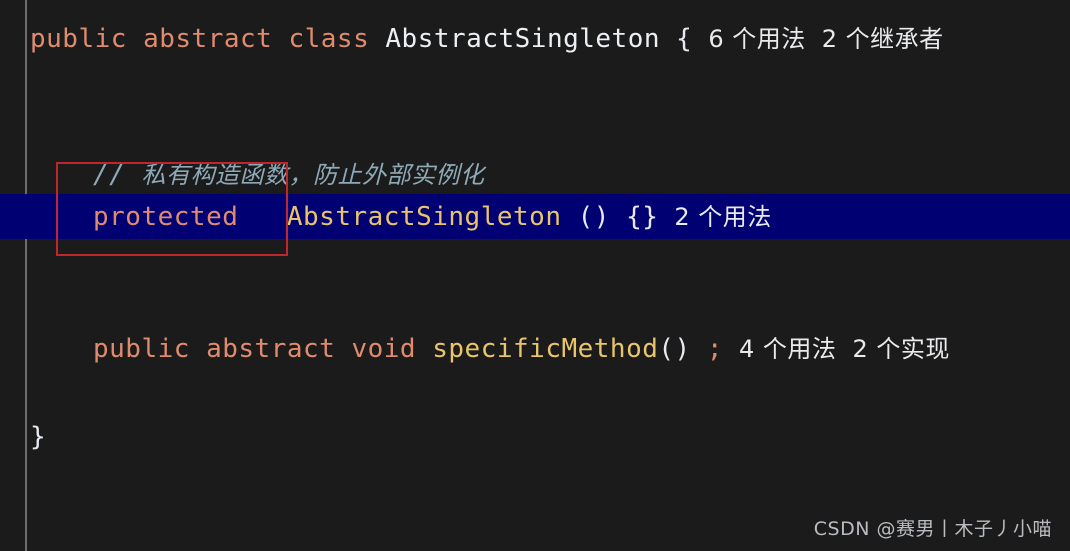 This screenshot has width=1070, height=551. What do you see at coordinates (883, 39) in the screenshot?
I see `codelens-inheritors-class: 2 个继承者` at bounding box center [883, 39].